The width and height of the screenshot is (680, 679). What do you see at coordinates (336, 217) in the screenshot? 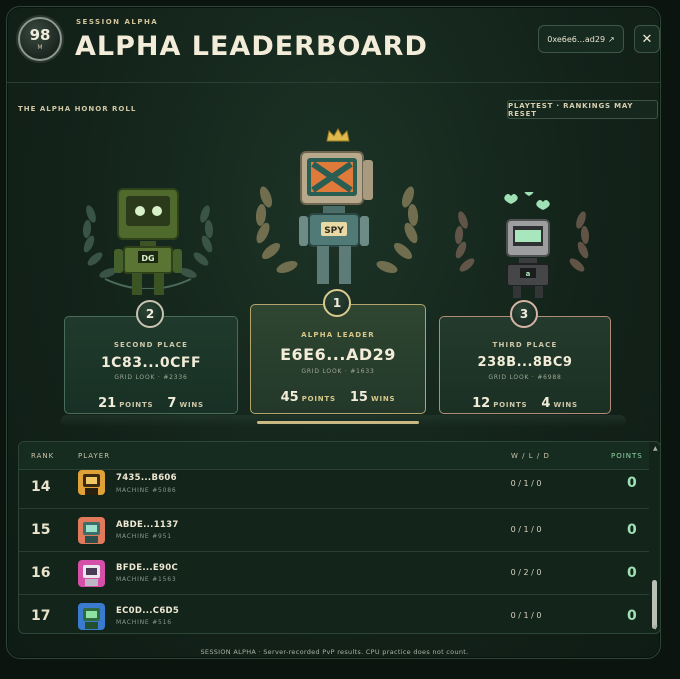
I see `robot-avatar-first: SPY` at bounding box center [336, 217].